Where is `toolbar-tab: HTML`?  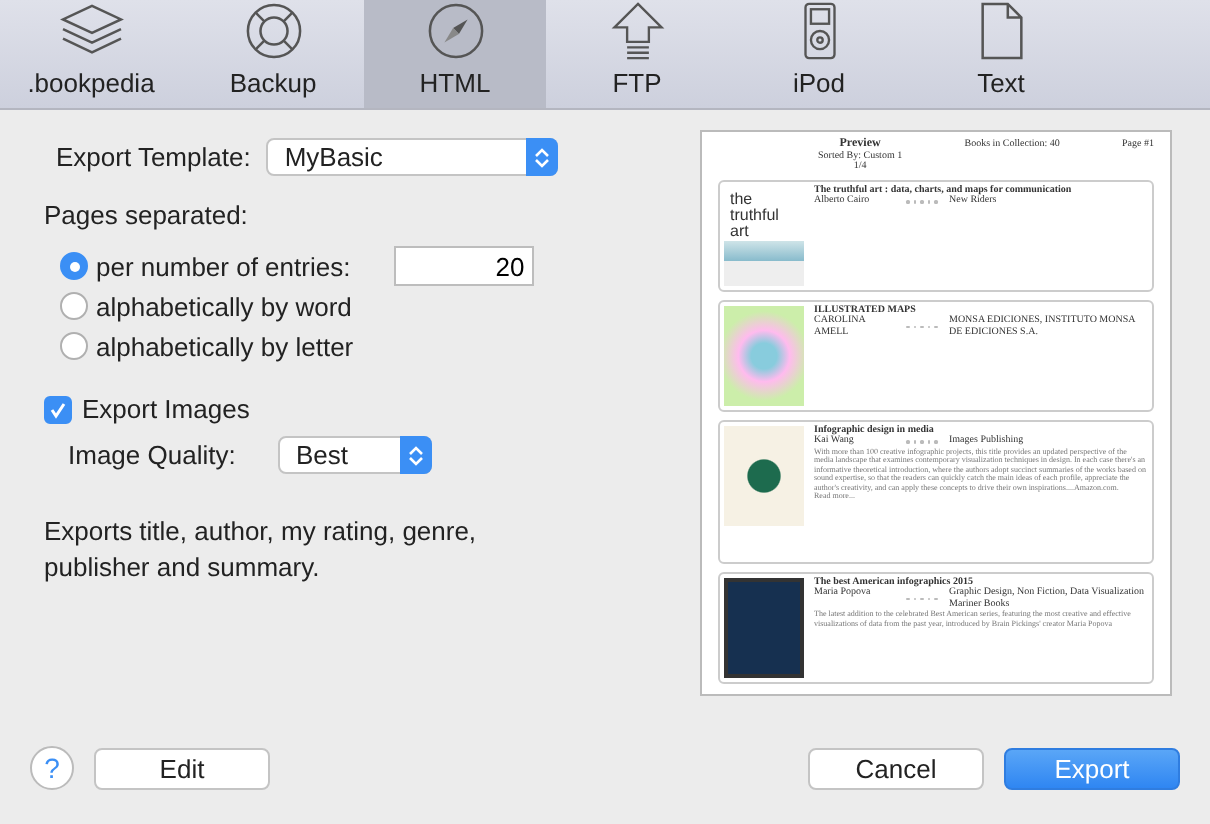 toolbar-tab: HTML is located at coordinates (455, 54).